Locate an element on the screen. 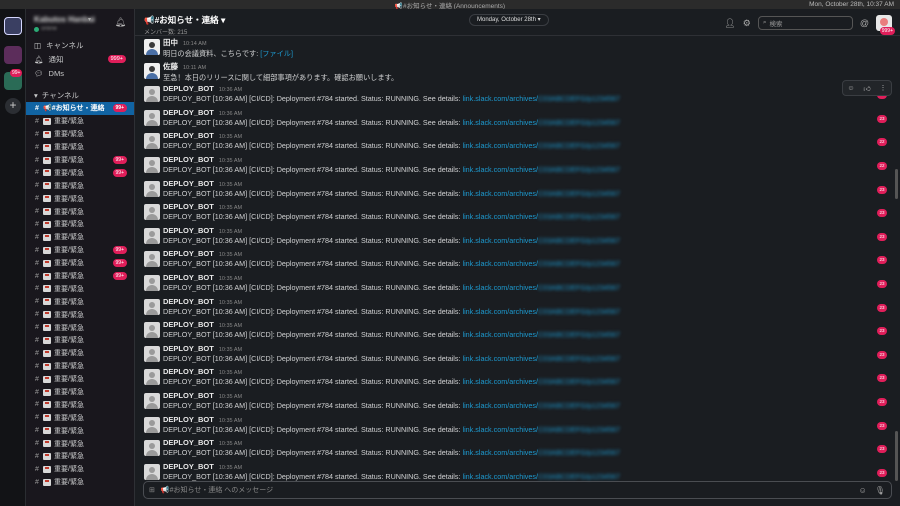 This screenshot has height=506, width=900. workspace-switcher-current is located at coordinates (13, 26).